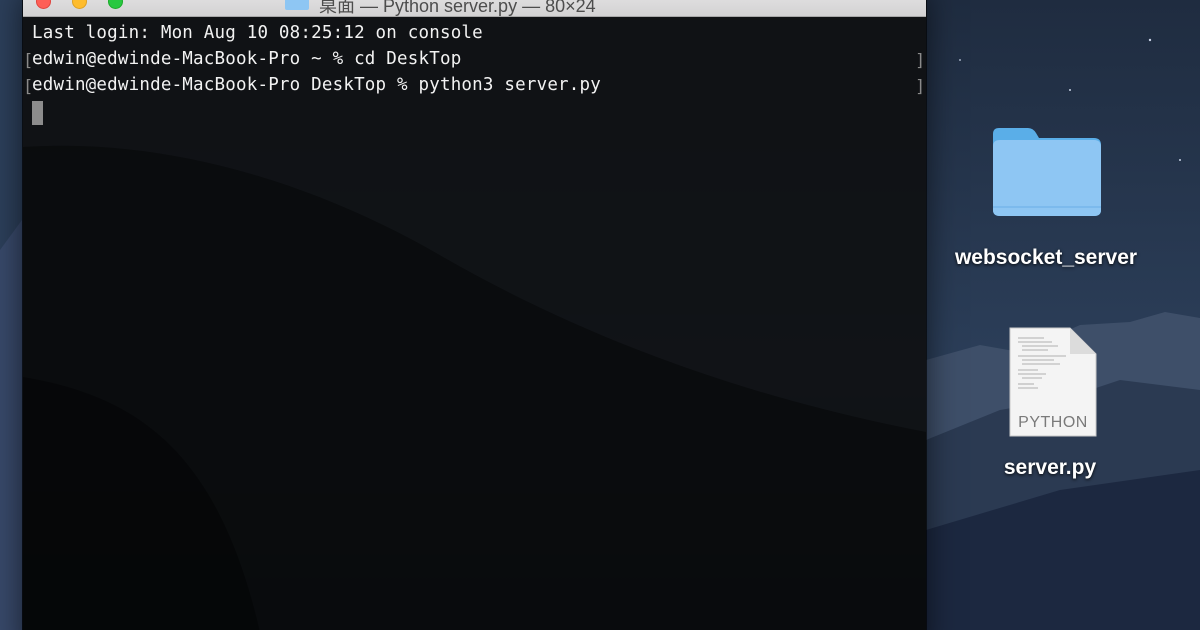  I want to click on python-file-badge: PYTHON, so click(1053, 422).